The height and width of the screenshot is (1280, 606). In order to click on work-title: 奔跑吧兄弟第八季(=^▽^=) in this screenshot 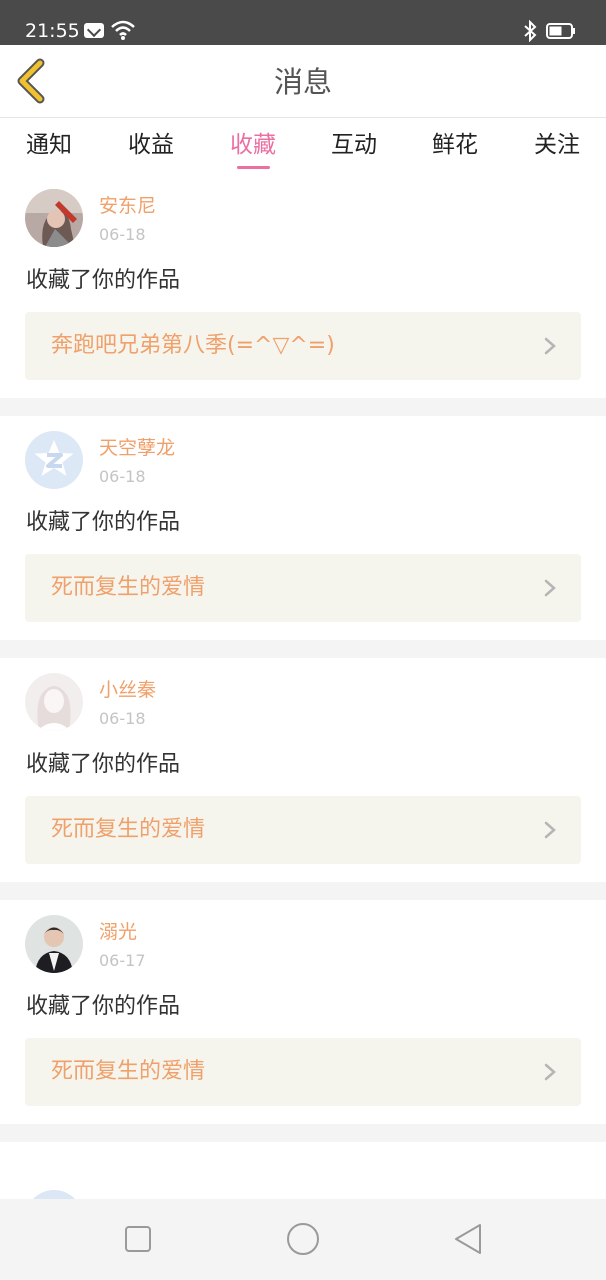, I will do `click(193, 345)`.